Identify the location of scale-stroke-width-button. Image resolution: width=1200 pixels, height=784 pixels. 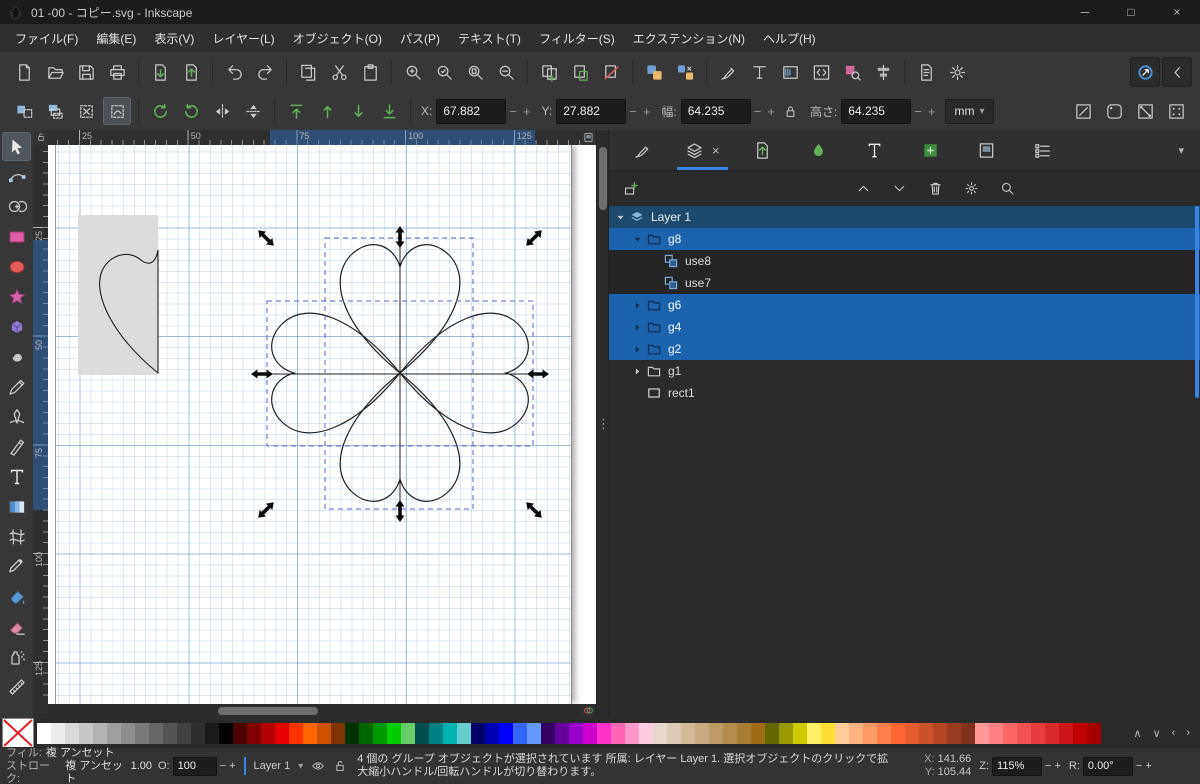
(1083, 111).